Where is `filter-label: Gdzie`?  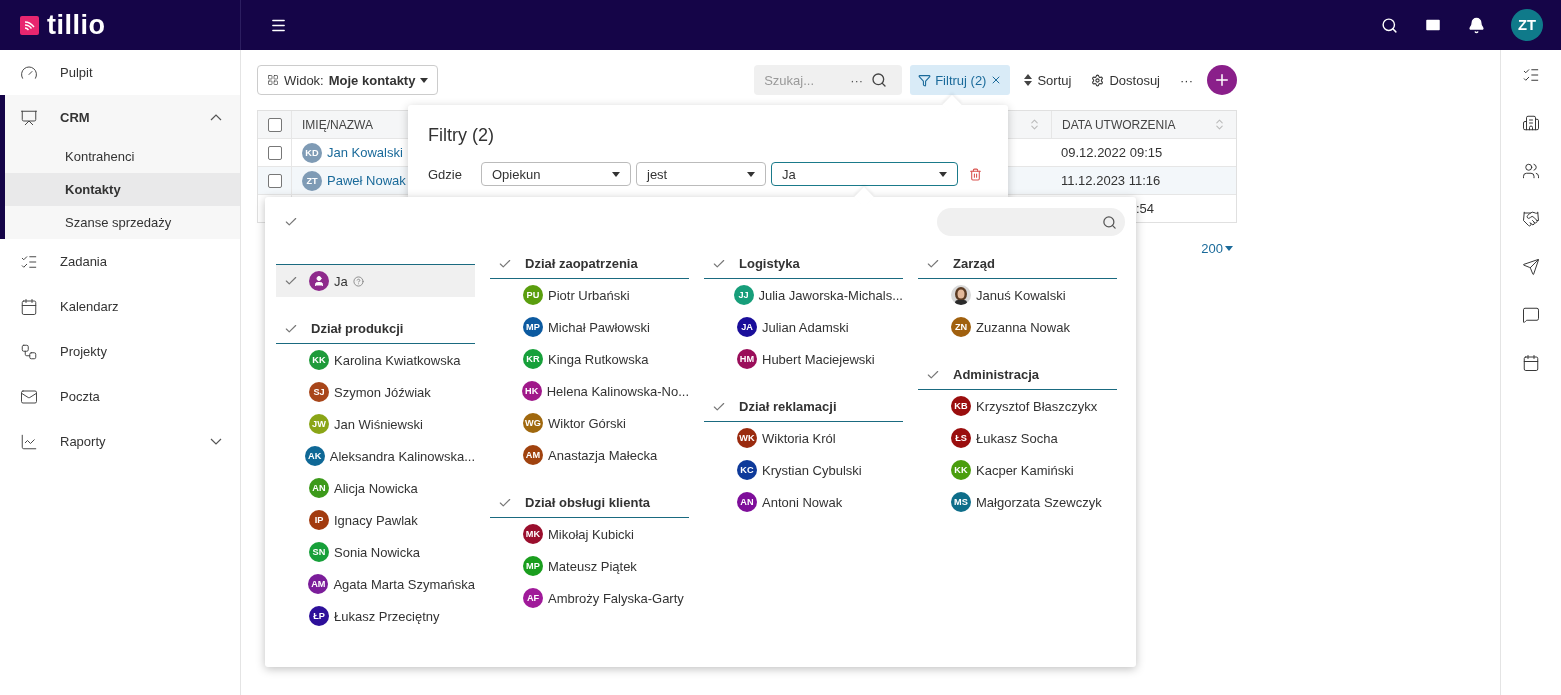 filter-label: Gdzie is located at coordinates (445, 174).